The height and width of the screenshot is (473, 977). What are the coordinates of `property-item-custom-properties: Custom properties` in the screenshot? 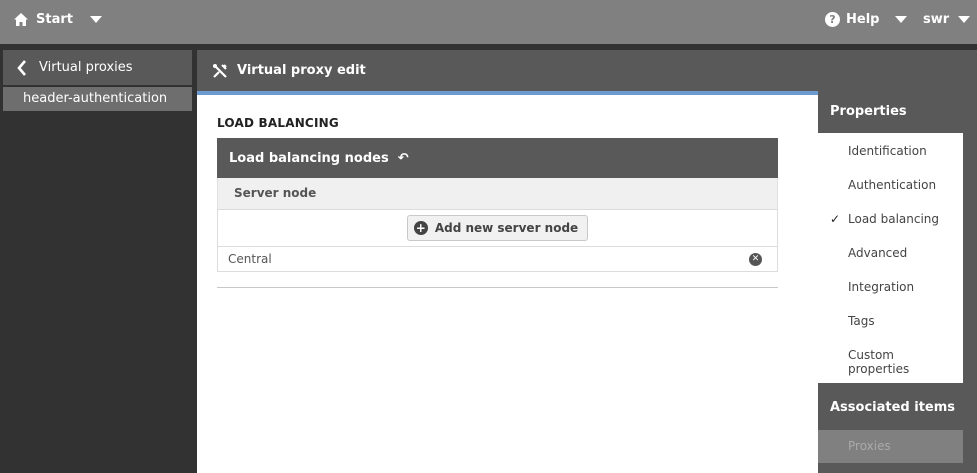 It's located at (873, 362).